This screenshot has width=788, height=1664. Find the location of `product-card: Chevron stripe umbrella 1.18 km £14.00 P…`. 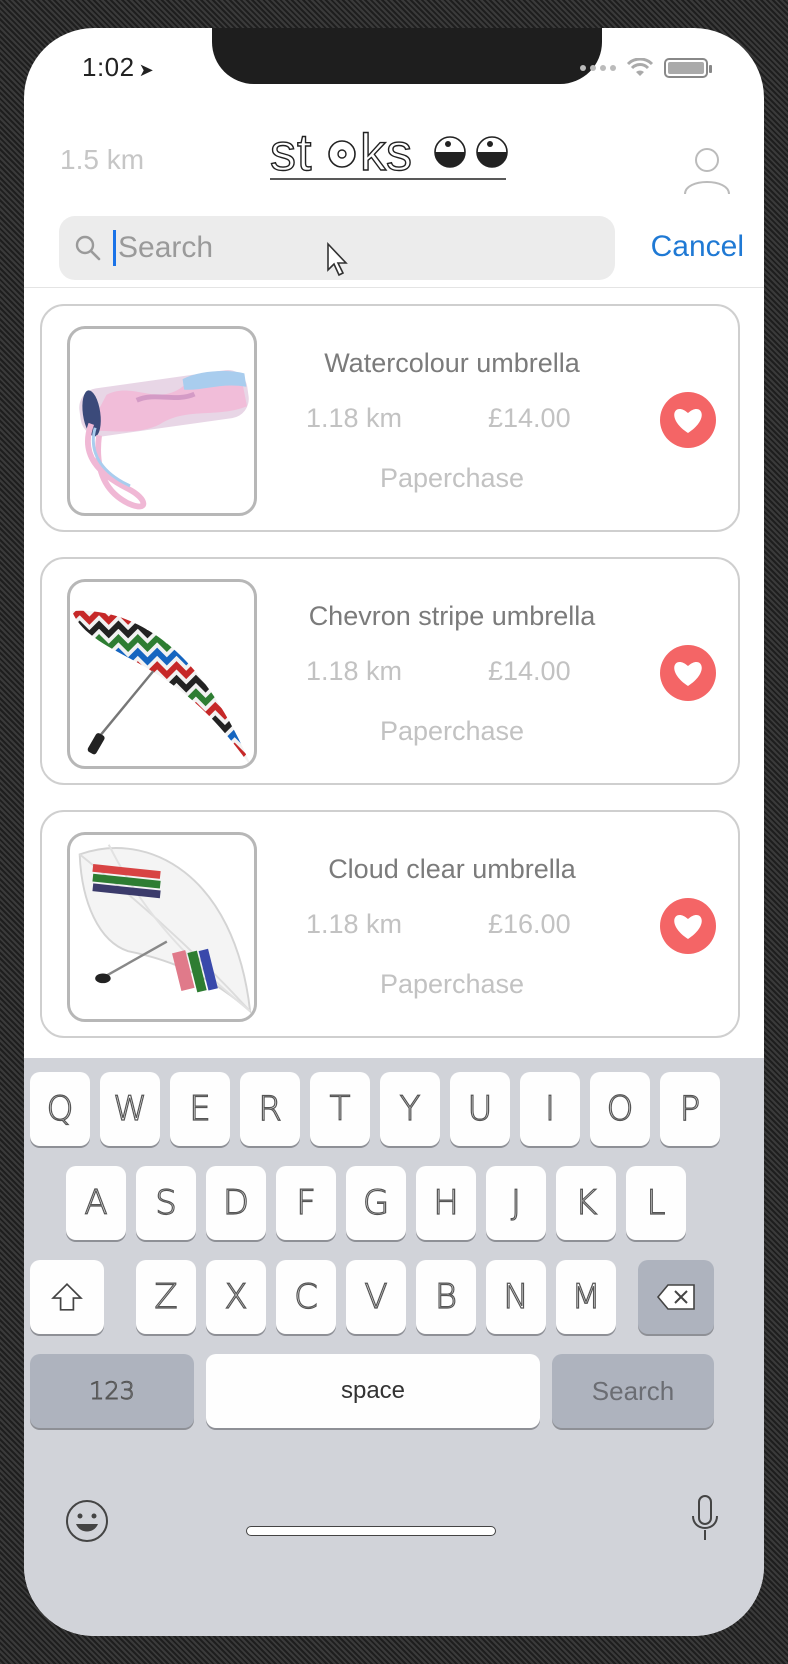

product-card: Chevron stripe umbrella 1.18 km £14.00 P… is located at coordinates (390, 671).